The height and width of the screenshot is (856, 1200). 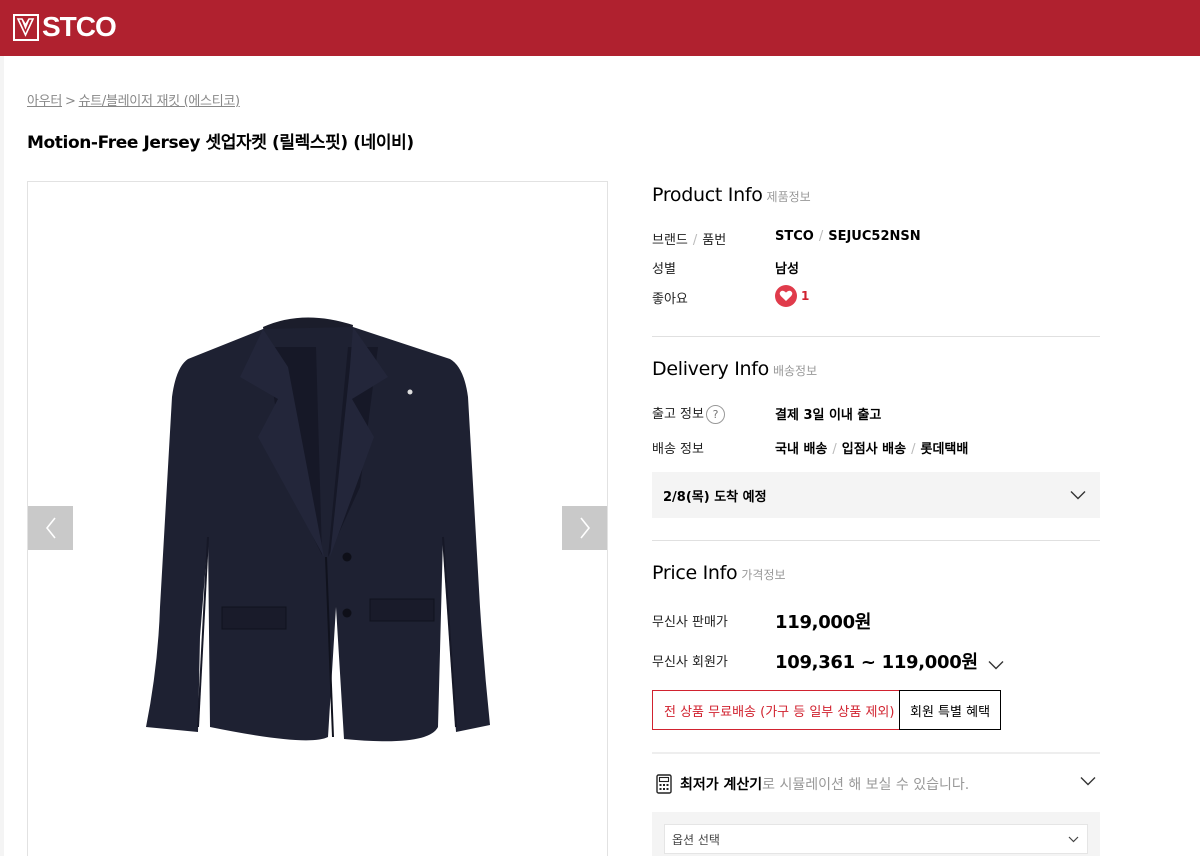 What do you see at coordinates (876, 839) in the screenshot?
I see `option-select: 옵션 선택` at bounding box center [876, 839].